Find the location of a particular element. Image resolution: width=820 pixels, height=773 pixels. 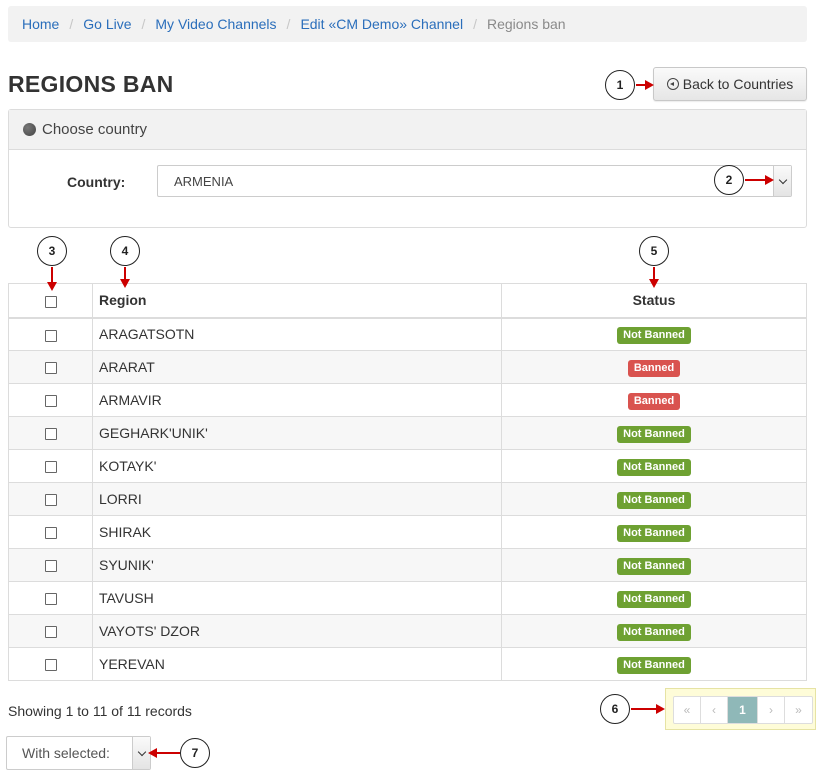

next-page-button: › is located at coordinates (771, 710).